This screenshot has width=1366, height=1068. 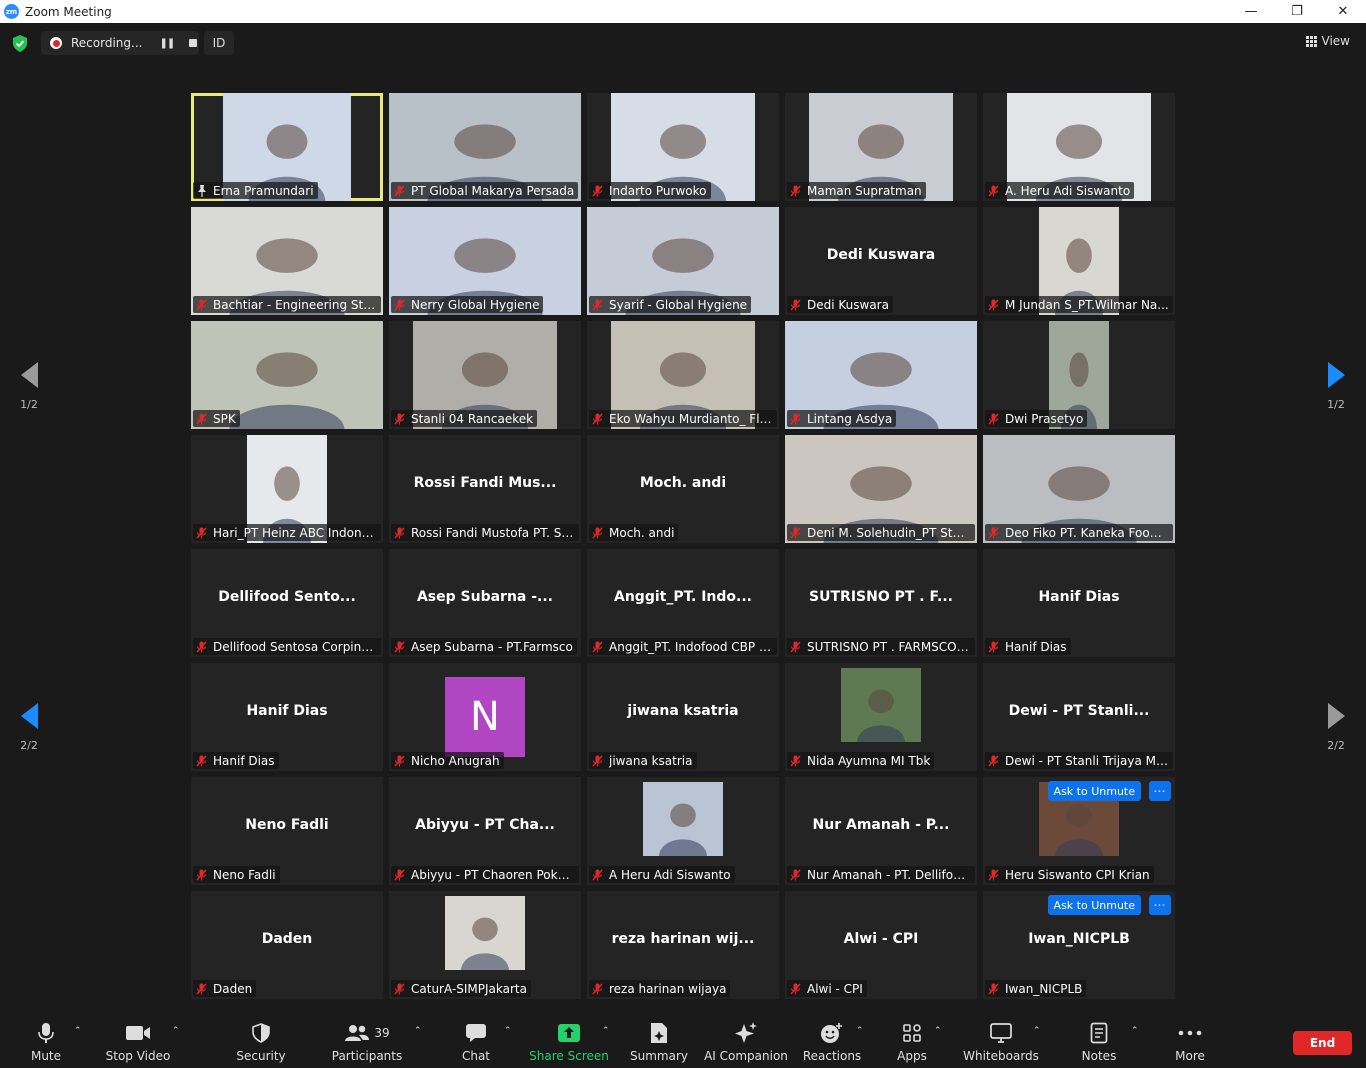 What do you see at coordinates (1099, 1042) in the screenshot?
I see `notes-button: Notes` at bounding box center [1099, 1042].